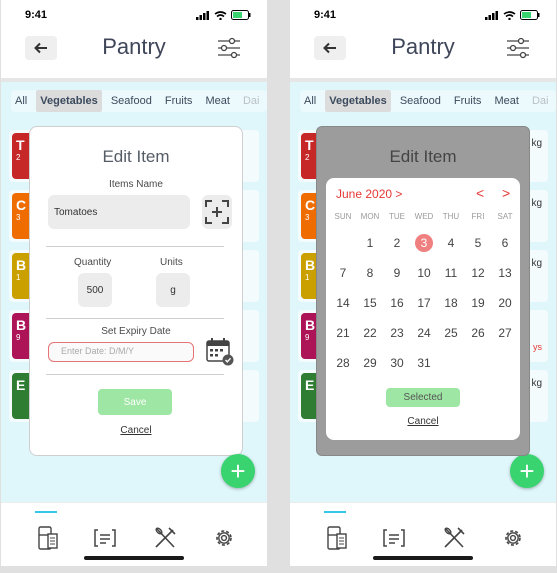 The width and height of the screenshot is (557, 573). What do you see at coordinates (505, 303) in the screenshot?
I see `calendar-day: 20` at bounding box center [505, 303].